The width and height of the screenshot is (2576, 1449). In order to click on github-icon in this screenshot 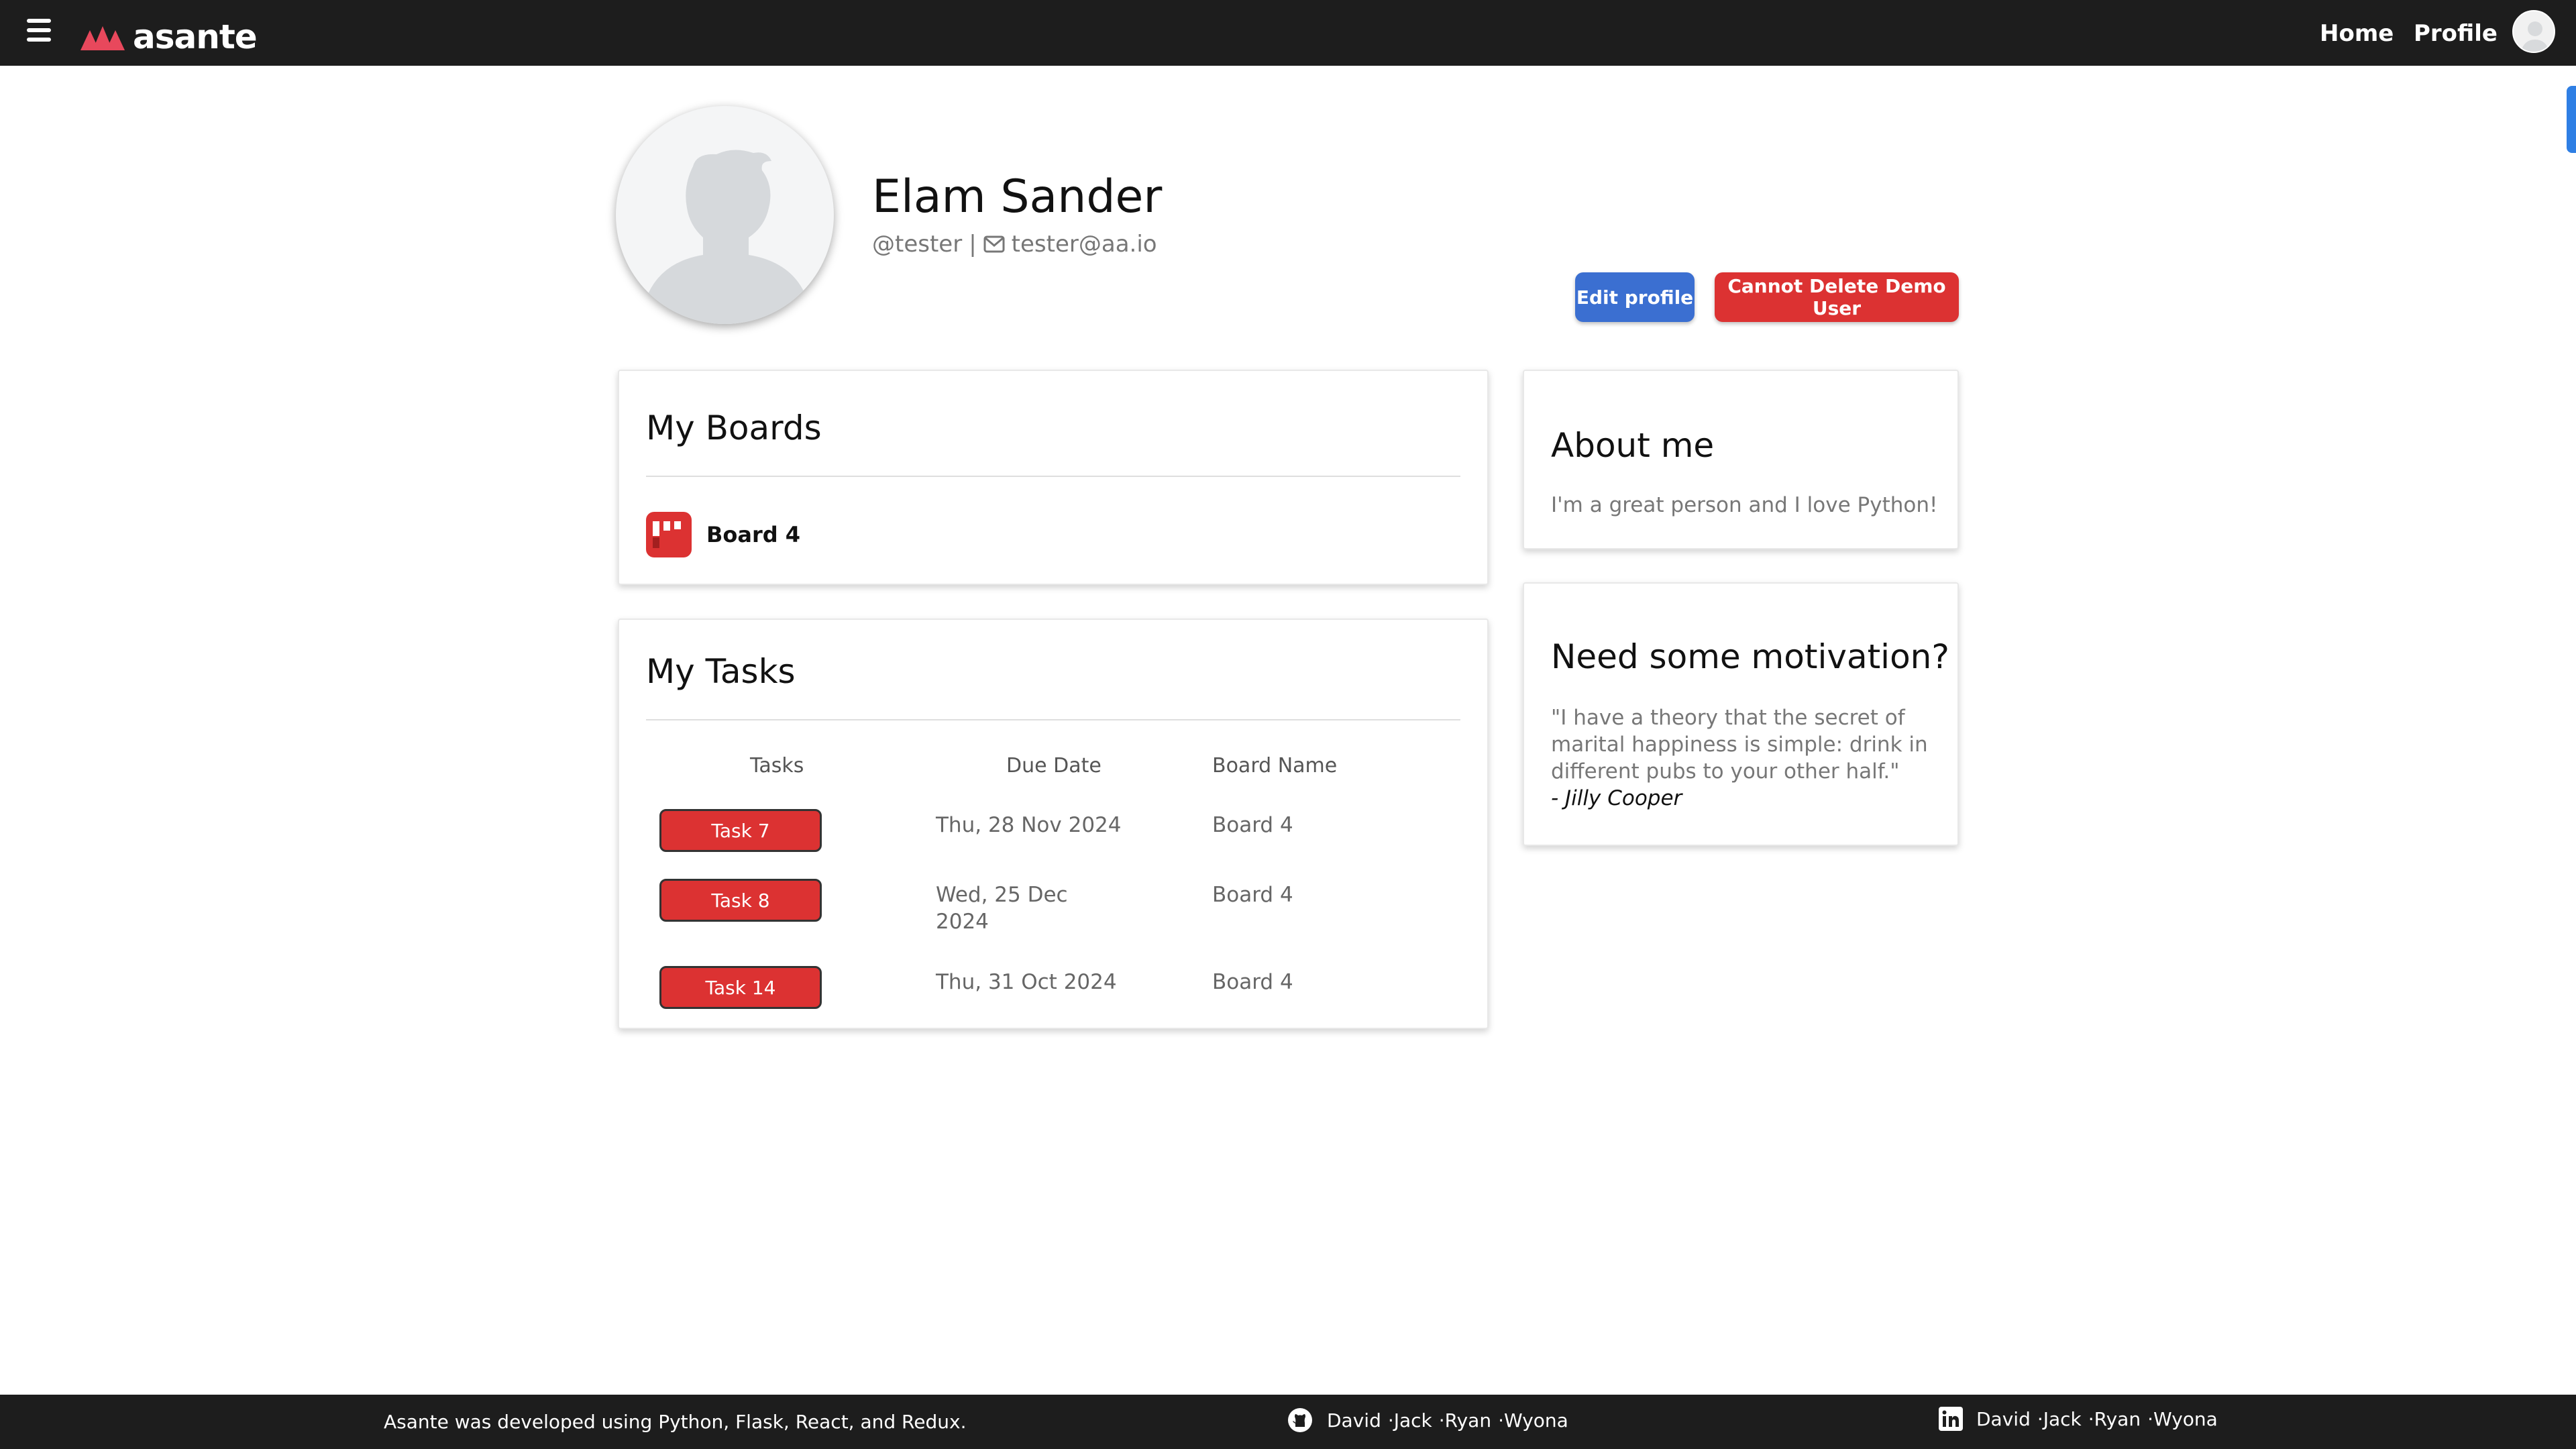, I will do `click(1300, 1420)`.